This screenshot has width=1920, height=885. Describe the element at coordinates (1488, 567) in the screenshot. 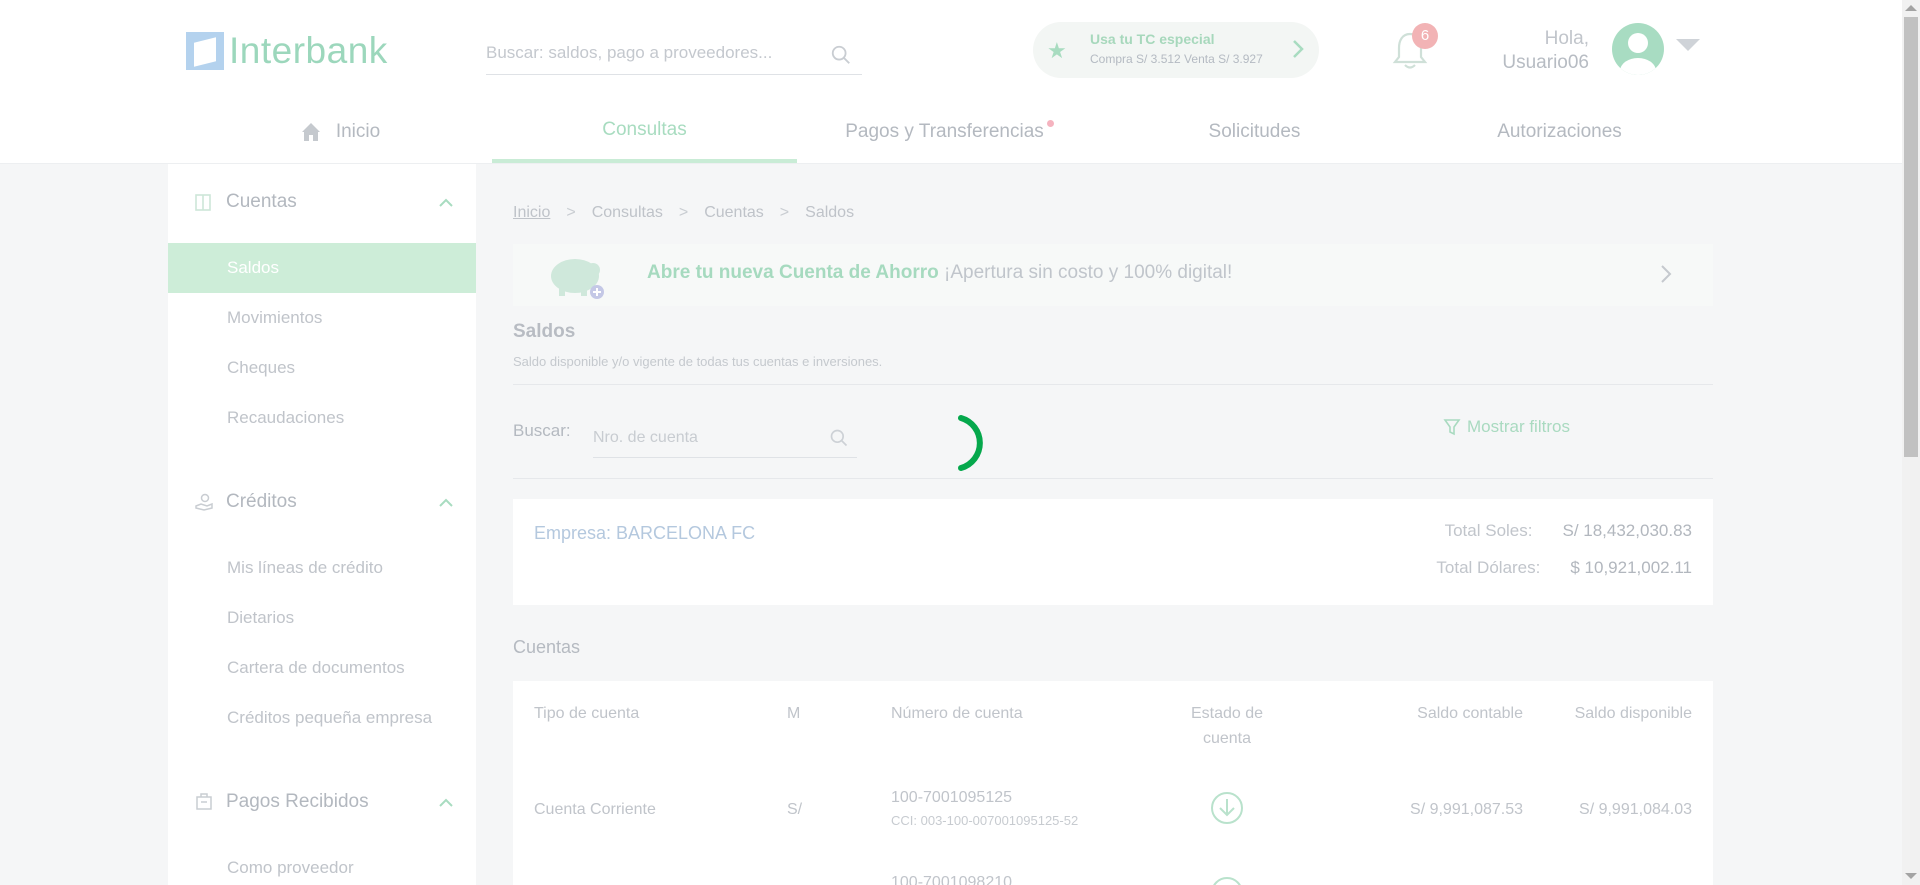

I see `total-dolares-label: Total Dólares:` at that location.